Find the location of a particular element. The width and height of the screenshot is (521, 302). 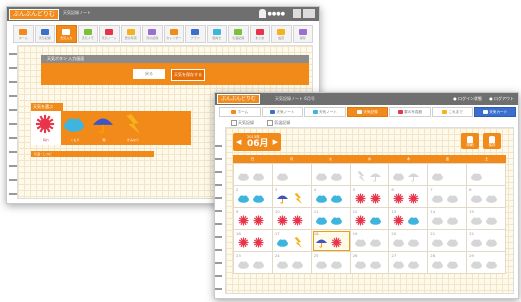

tab-4: 雲の写真館 is located at coordinates (410, 112).